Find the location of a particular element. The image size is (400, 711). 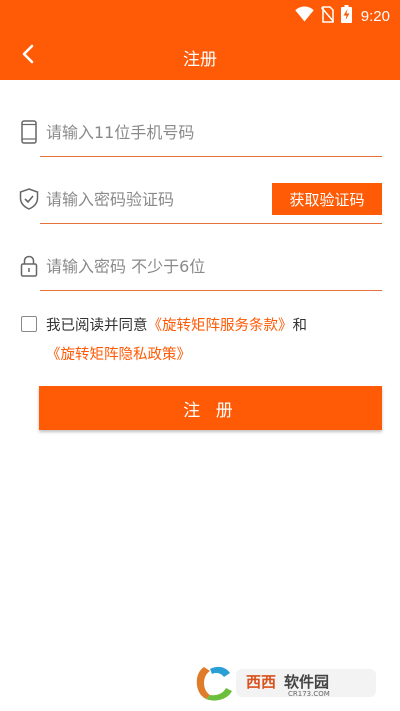

password-field is located at coordinates (200, 266).